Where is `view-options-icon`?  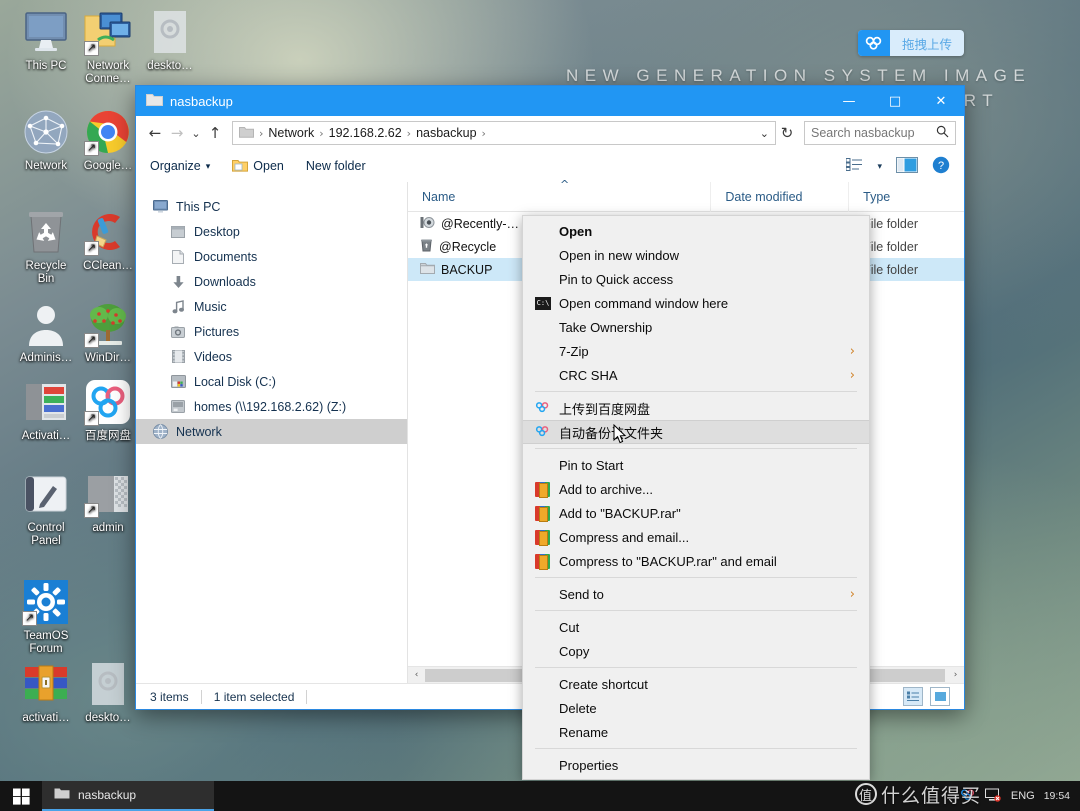
view-options-icon is located at coordinates (854, 166).